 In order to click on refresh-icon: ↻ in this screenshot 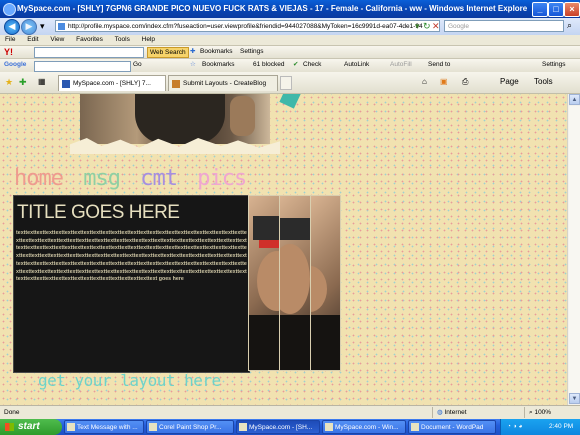, I will do `click(427, 26)`.